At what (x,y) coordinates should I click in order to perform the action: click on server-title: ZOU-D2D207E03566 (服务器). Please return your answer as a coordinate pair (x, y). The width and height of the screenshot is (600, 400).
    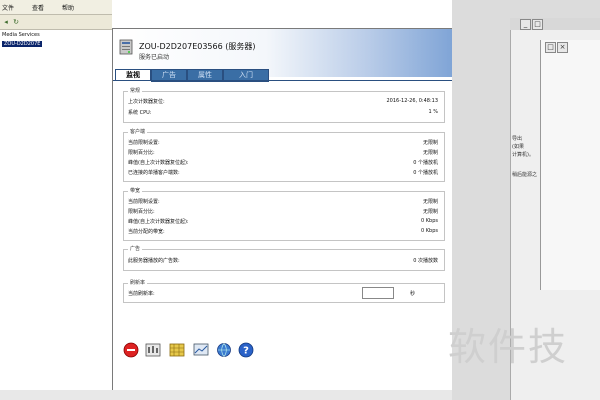
    Looking at the image, I should click on (197, 46).